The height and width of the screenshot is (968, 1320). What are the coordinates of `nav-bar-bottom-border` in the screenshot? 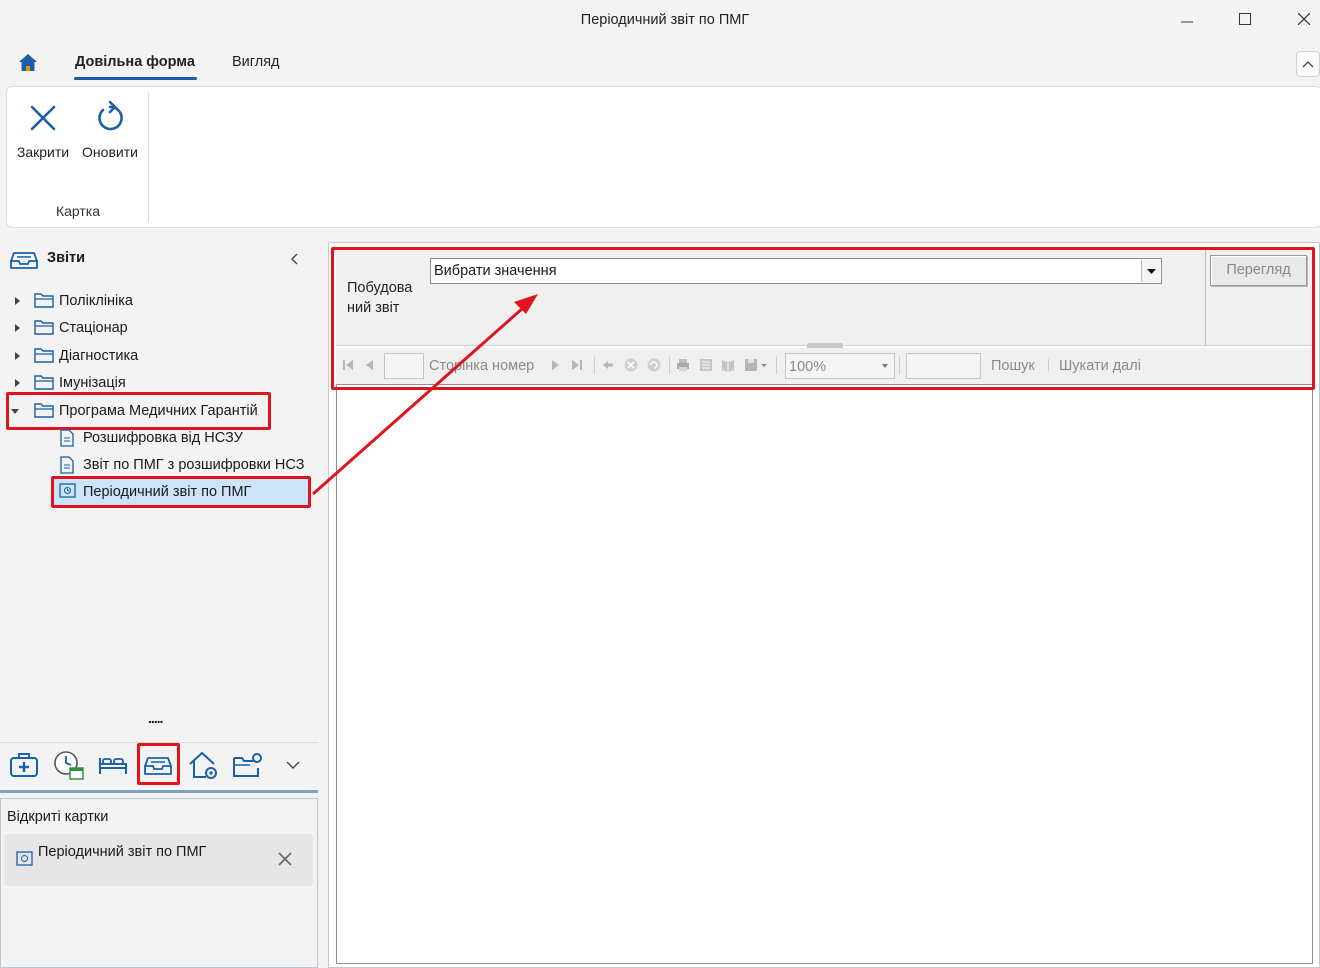 It's located at (159, 791).